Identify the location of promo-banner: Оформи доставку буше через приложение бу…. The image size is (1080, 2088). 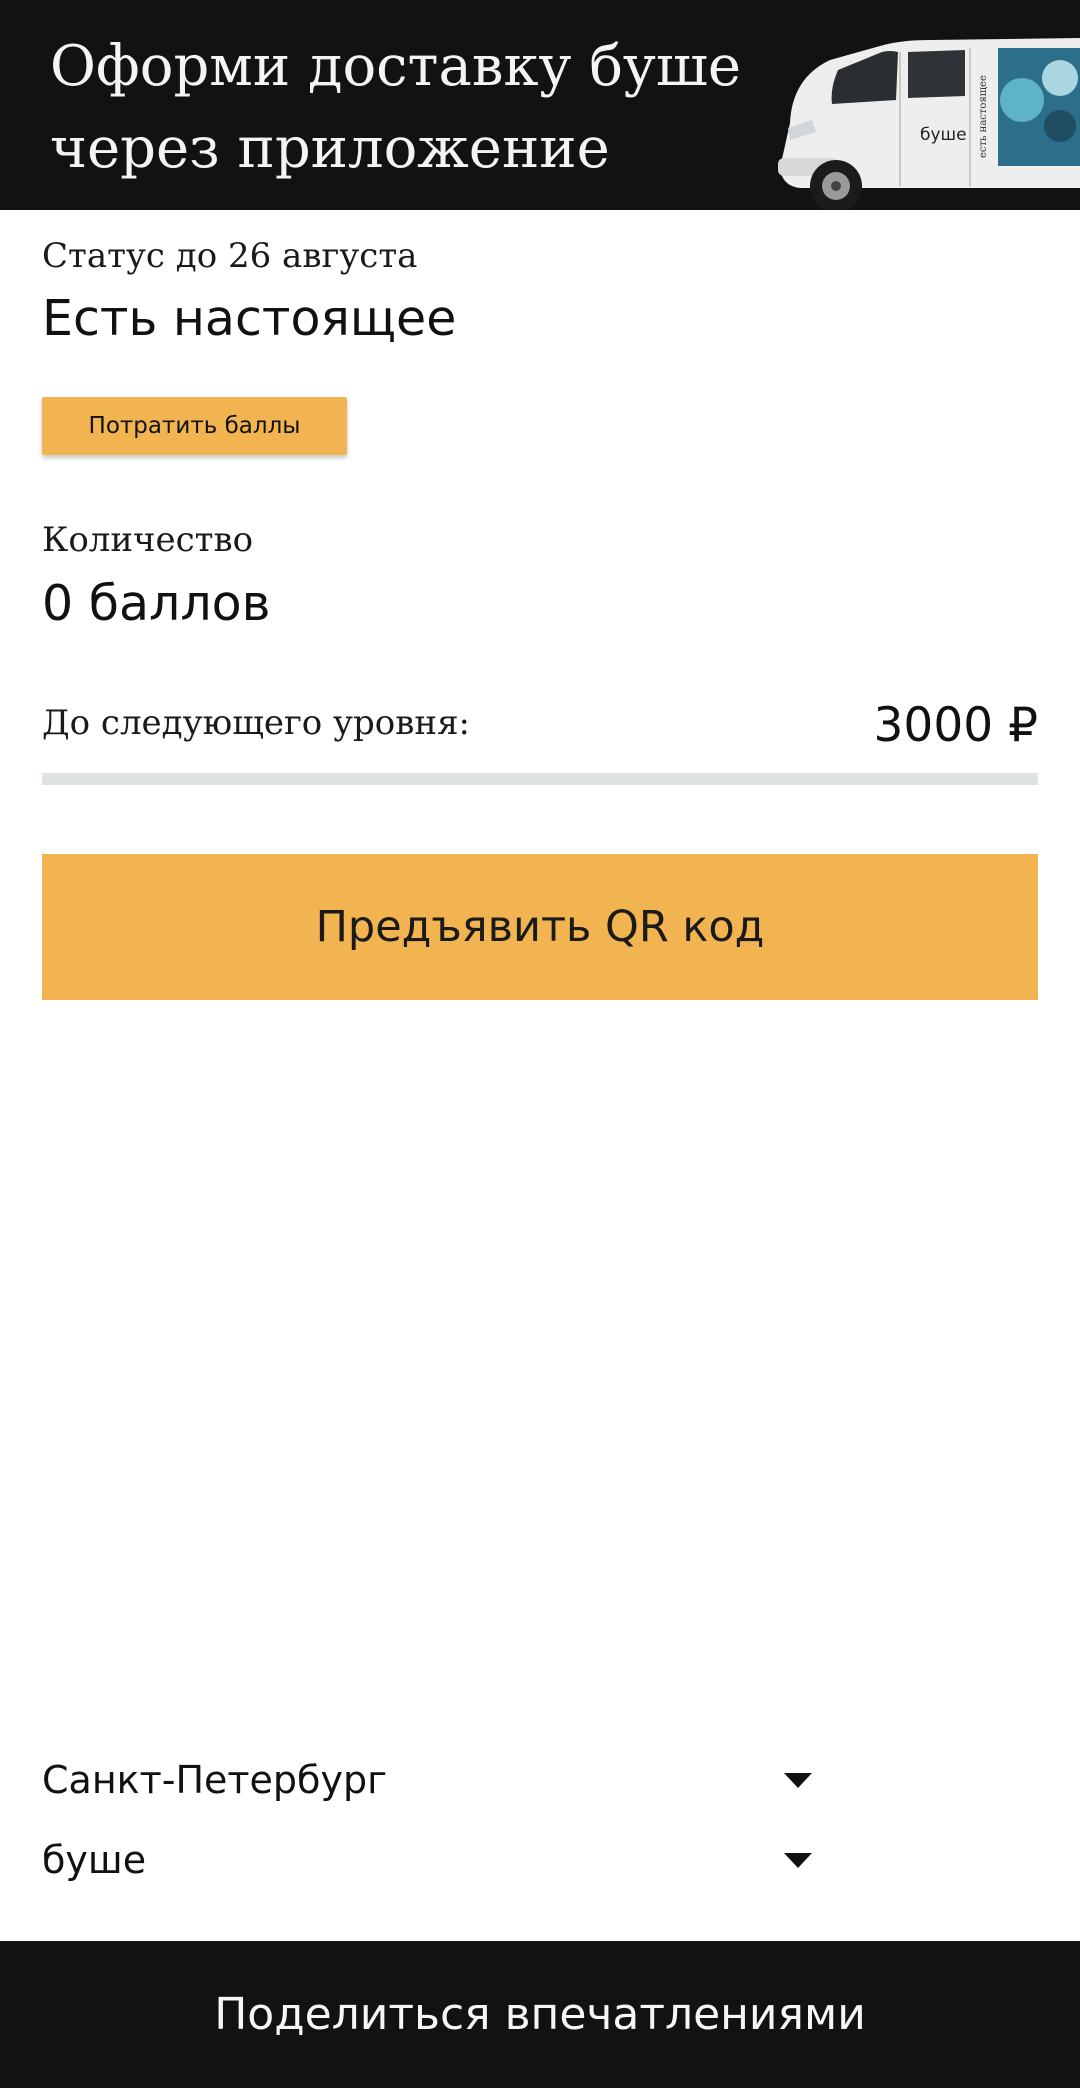
(540, 105).